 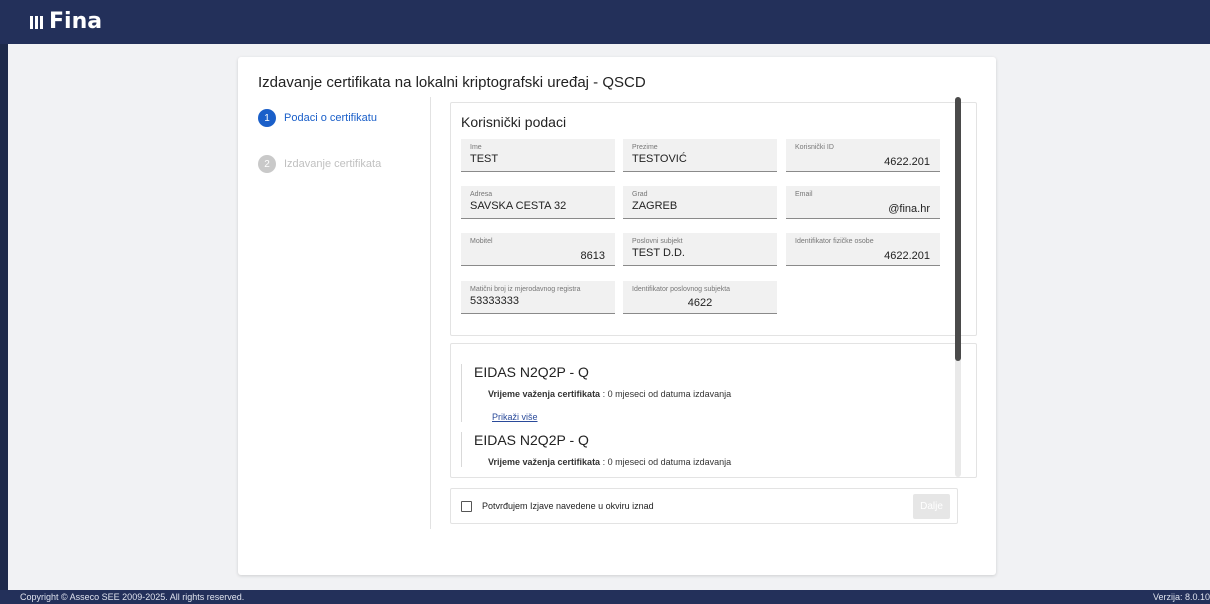 I want to click on content-scrollbar, so click(x=958, y=287).